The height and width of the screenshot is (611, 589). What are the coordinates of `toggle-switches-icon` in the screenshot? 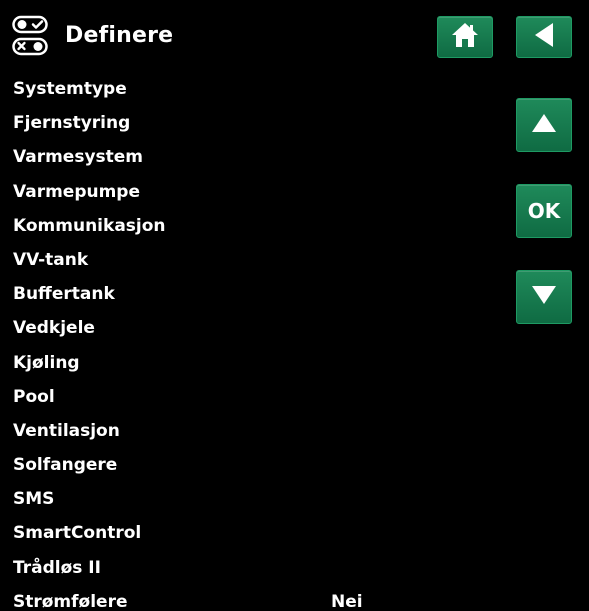 It's located at (34, 36).